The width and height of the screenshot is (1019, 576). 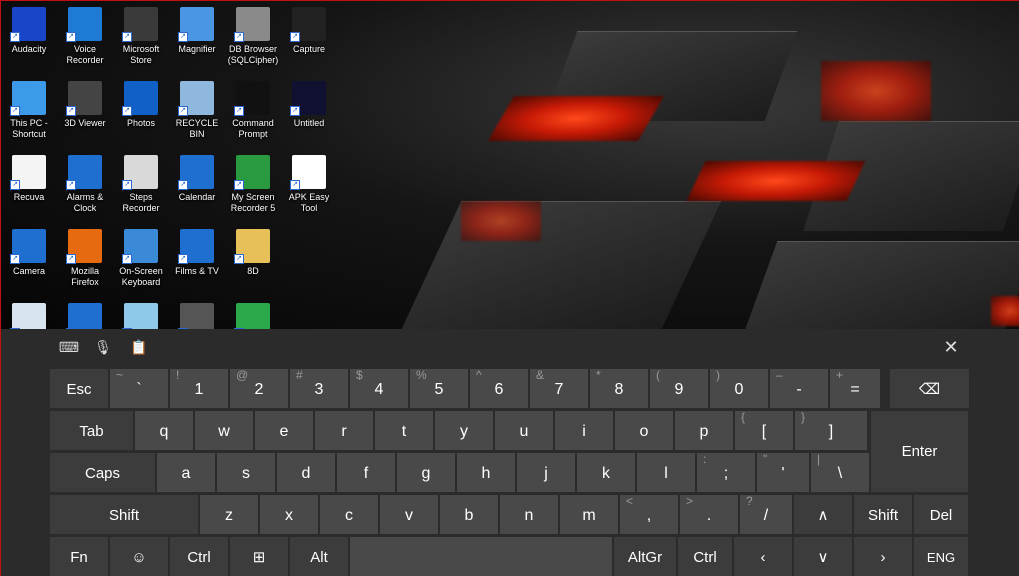 I want to click on desktop-icon: ↗ Voice Recorder, so click(x=85, y=40).